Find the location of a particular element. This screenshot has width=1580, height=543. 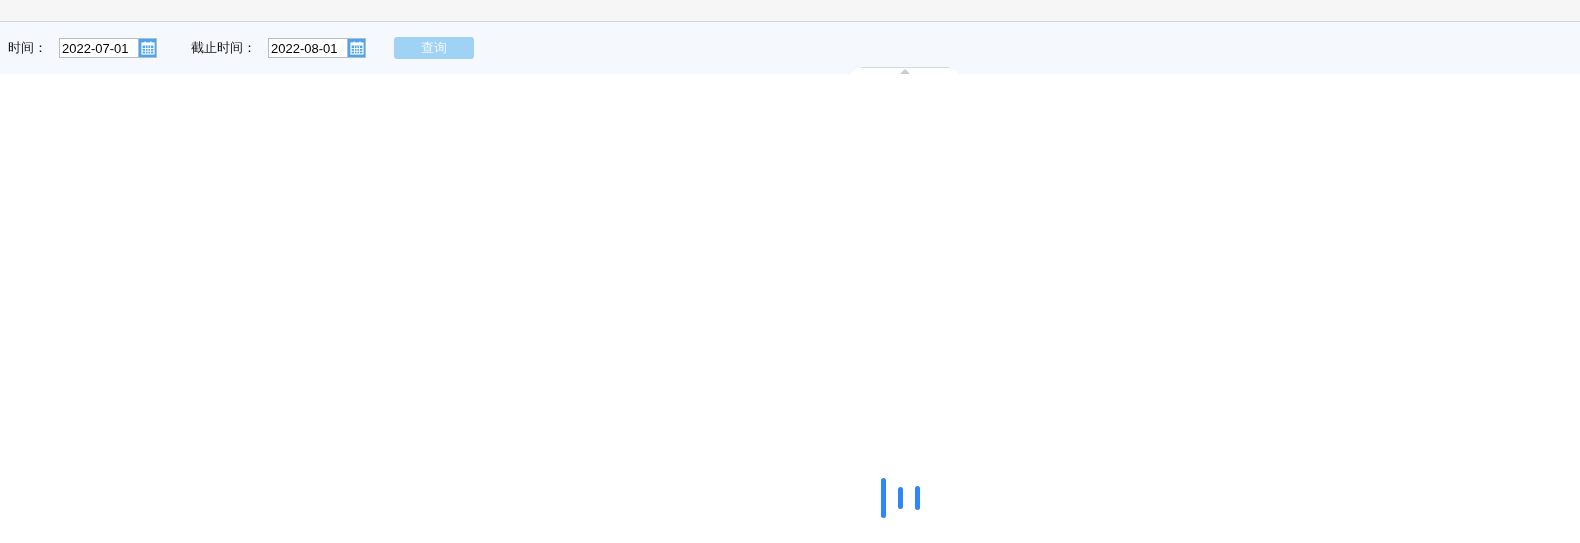

field-label: 截止时间： is located at coordinates (223, 48).